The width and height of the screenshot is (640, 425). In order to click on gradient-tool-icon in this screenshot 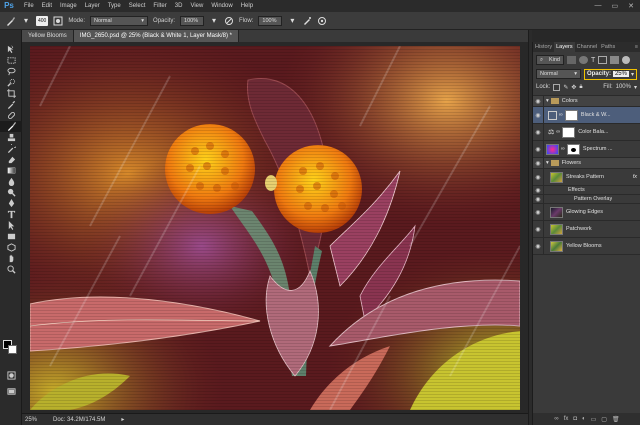, I will do `click(11, 170)`.